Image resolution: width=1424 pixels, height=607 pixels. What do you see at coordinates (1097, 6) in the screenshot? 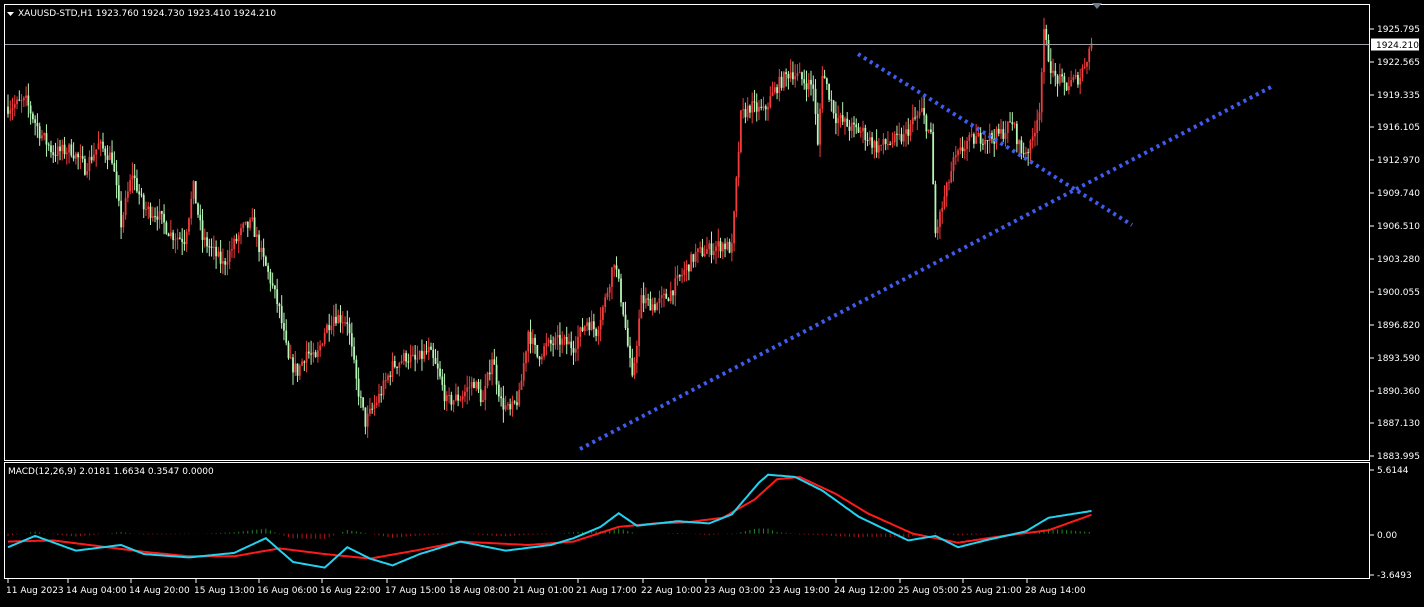
I see `shift-marker-icon` at bounding box center [1097, 6].